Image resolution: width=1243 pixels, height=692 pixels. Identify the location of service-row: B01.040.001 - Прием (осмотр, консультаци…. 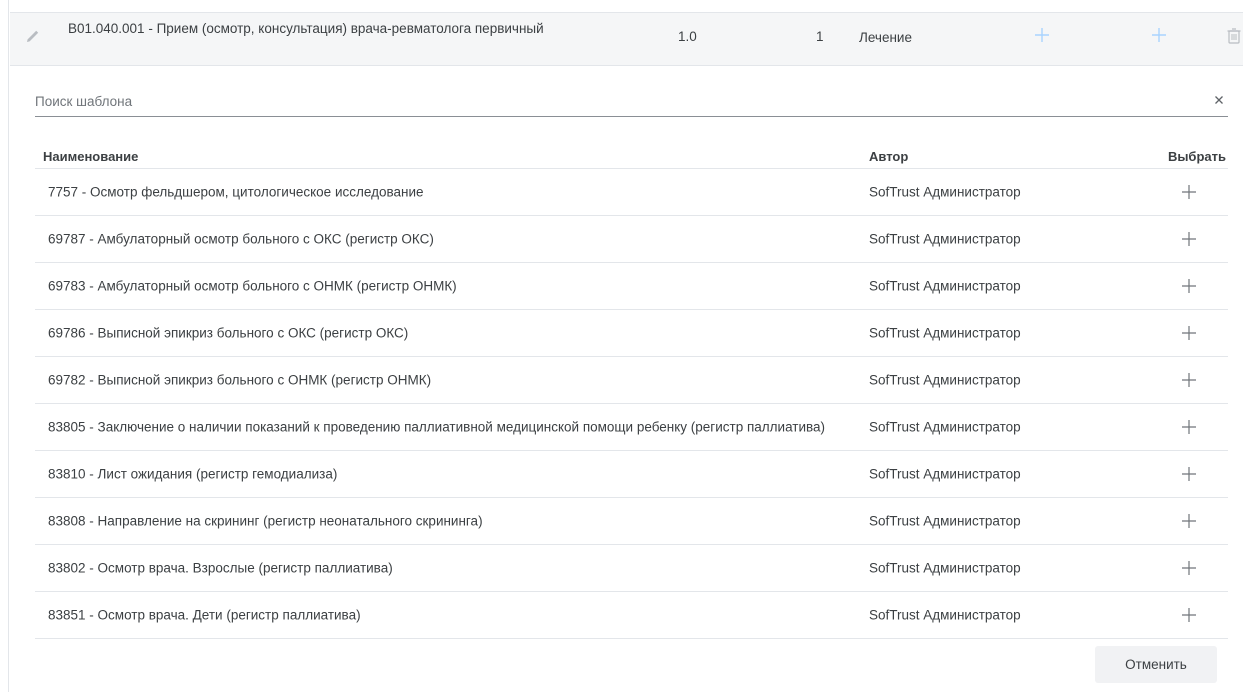
(626, 39).